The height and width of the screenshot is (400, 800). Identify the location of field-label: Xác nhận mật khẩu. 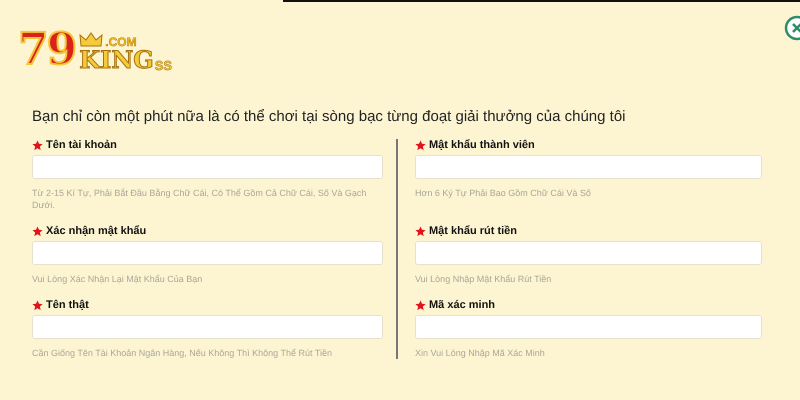
(96, 231).